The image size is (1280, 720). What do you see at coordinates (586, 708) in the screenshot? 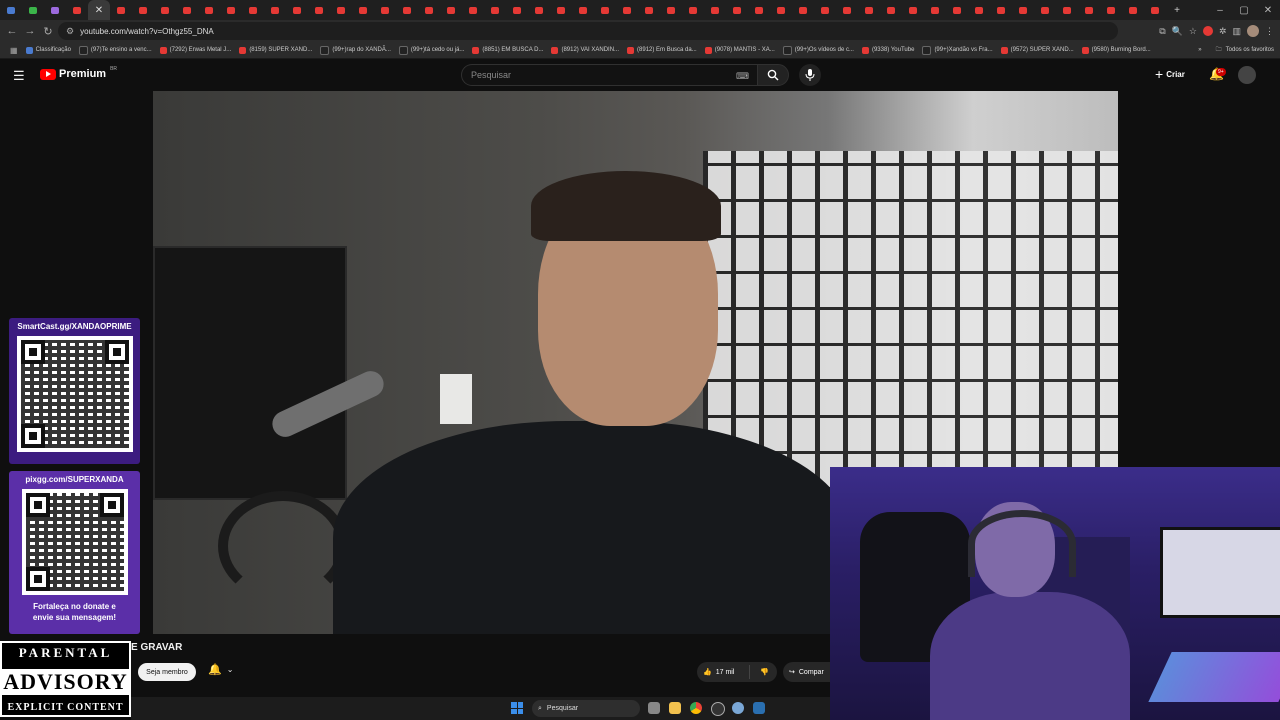
I see `taskbar-search: ⌕ Pesquisar` at bounding box center [586, 708].